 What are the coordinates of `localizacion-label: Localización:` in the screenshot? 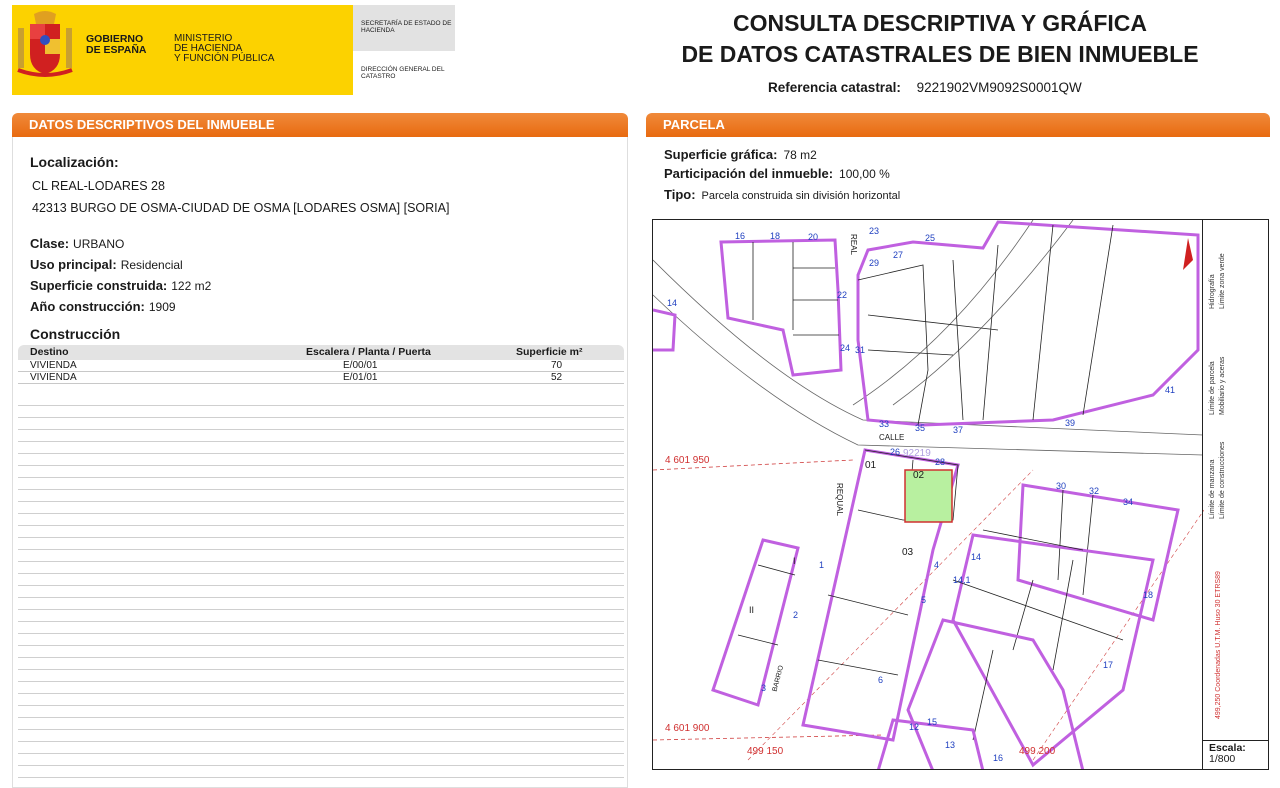 It's located at (74, 162).